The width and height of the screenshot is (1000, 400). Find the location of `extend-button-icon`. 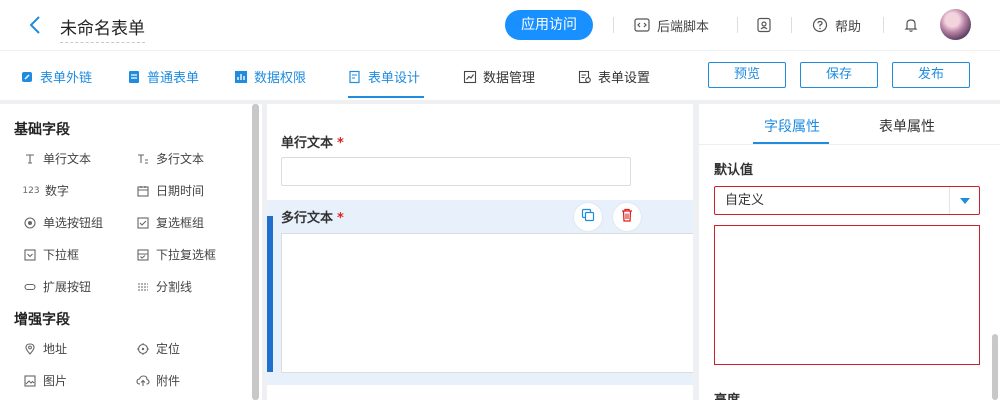

extend-button-icon is located at coordinates (30, 287).